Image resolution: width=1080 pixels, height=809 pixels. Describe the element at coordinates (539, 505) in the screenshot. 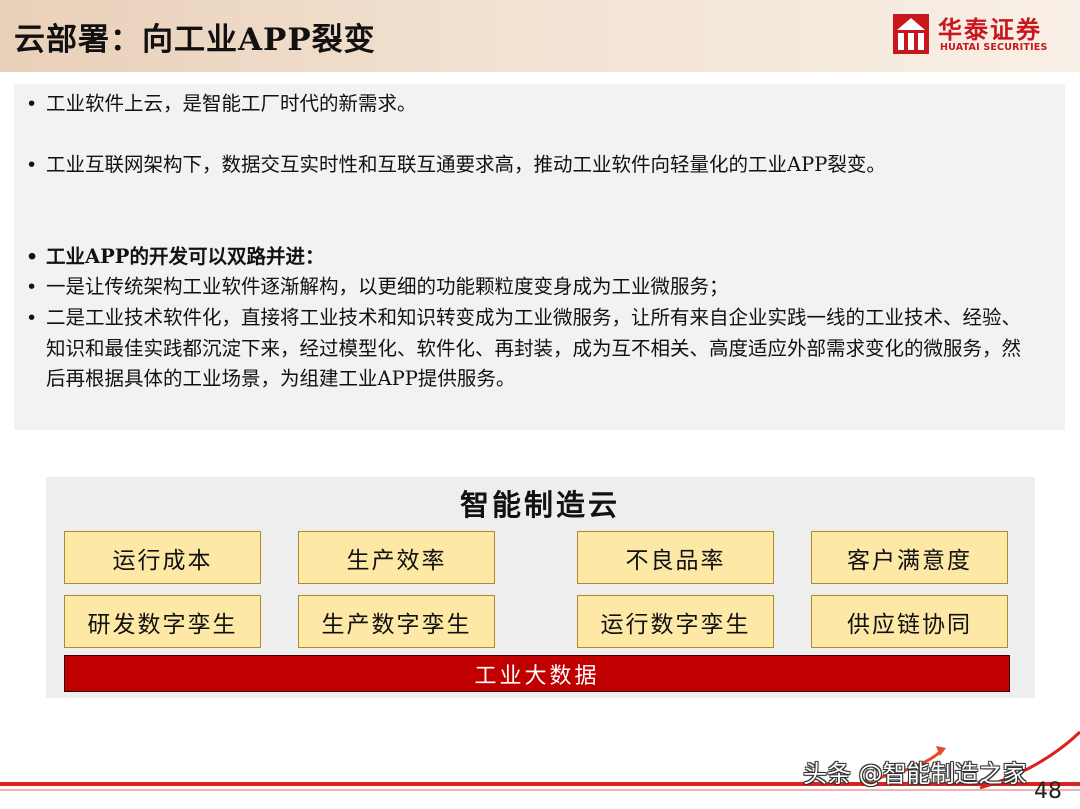

I see `diagram-title: 智能制造云` at that location.